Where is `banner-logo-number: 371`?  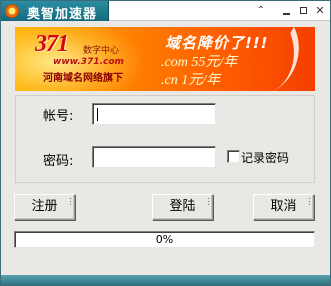 banner-logo-number: 371 is located at coordinates (52, 44).